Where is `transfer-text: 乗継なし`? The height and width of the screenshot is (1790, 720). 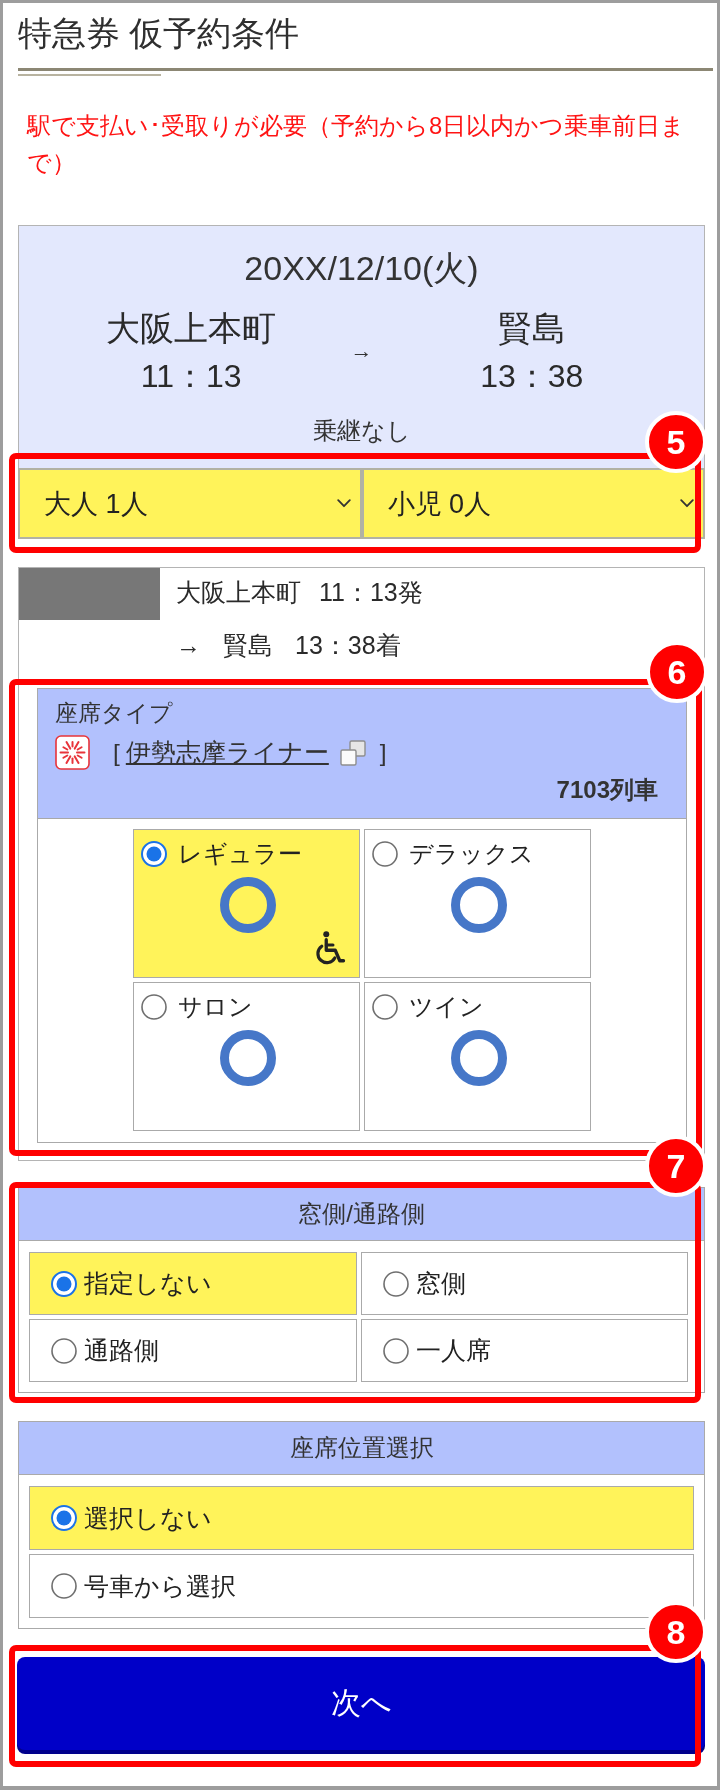 transfer-text: 乗継なし is located at coordinates (361, 431).